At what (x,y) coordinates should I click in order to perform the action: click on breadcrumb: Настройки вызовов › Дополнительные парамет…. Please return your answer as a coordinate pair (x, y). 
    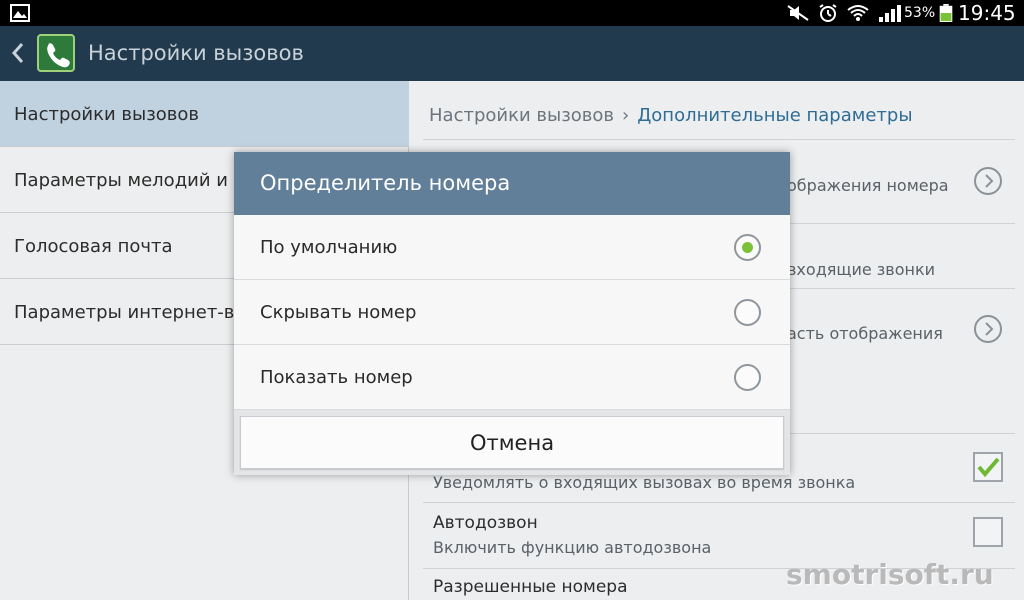
    Looking at the image, I should click on (671, 115).